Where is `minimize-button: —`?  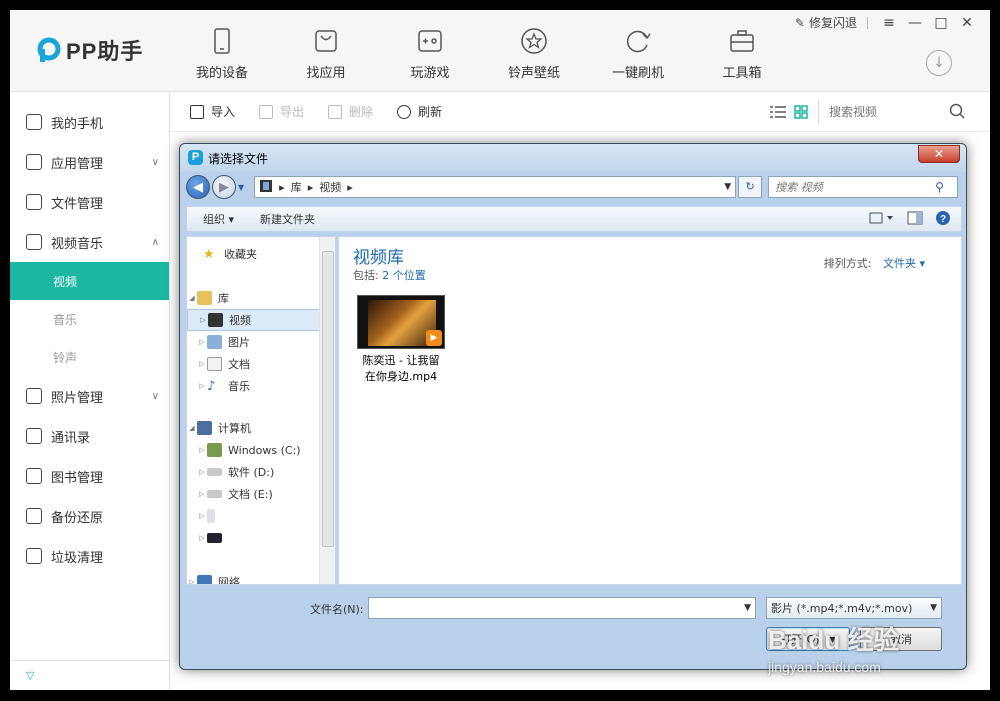 minimize-button: — is located at coordinates (915, 23).